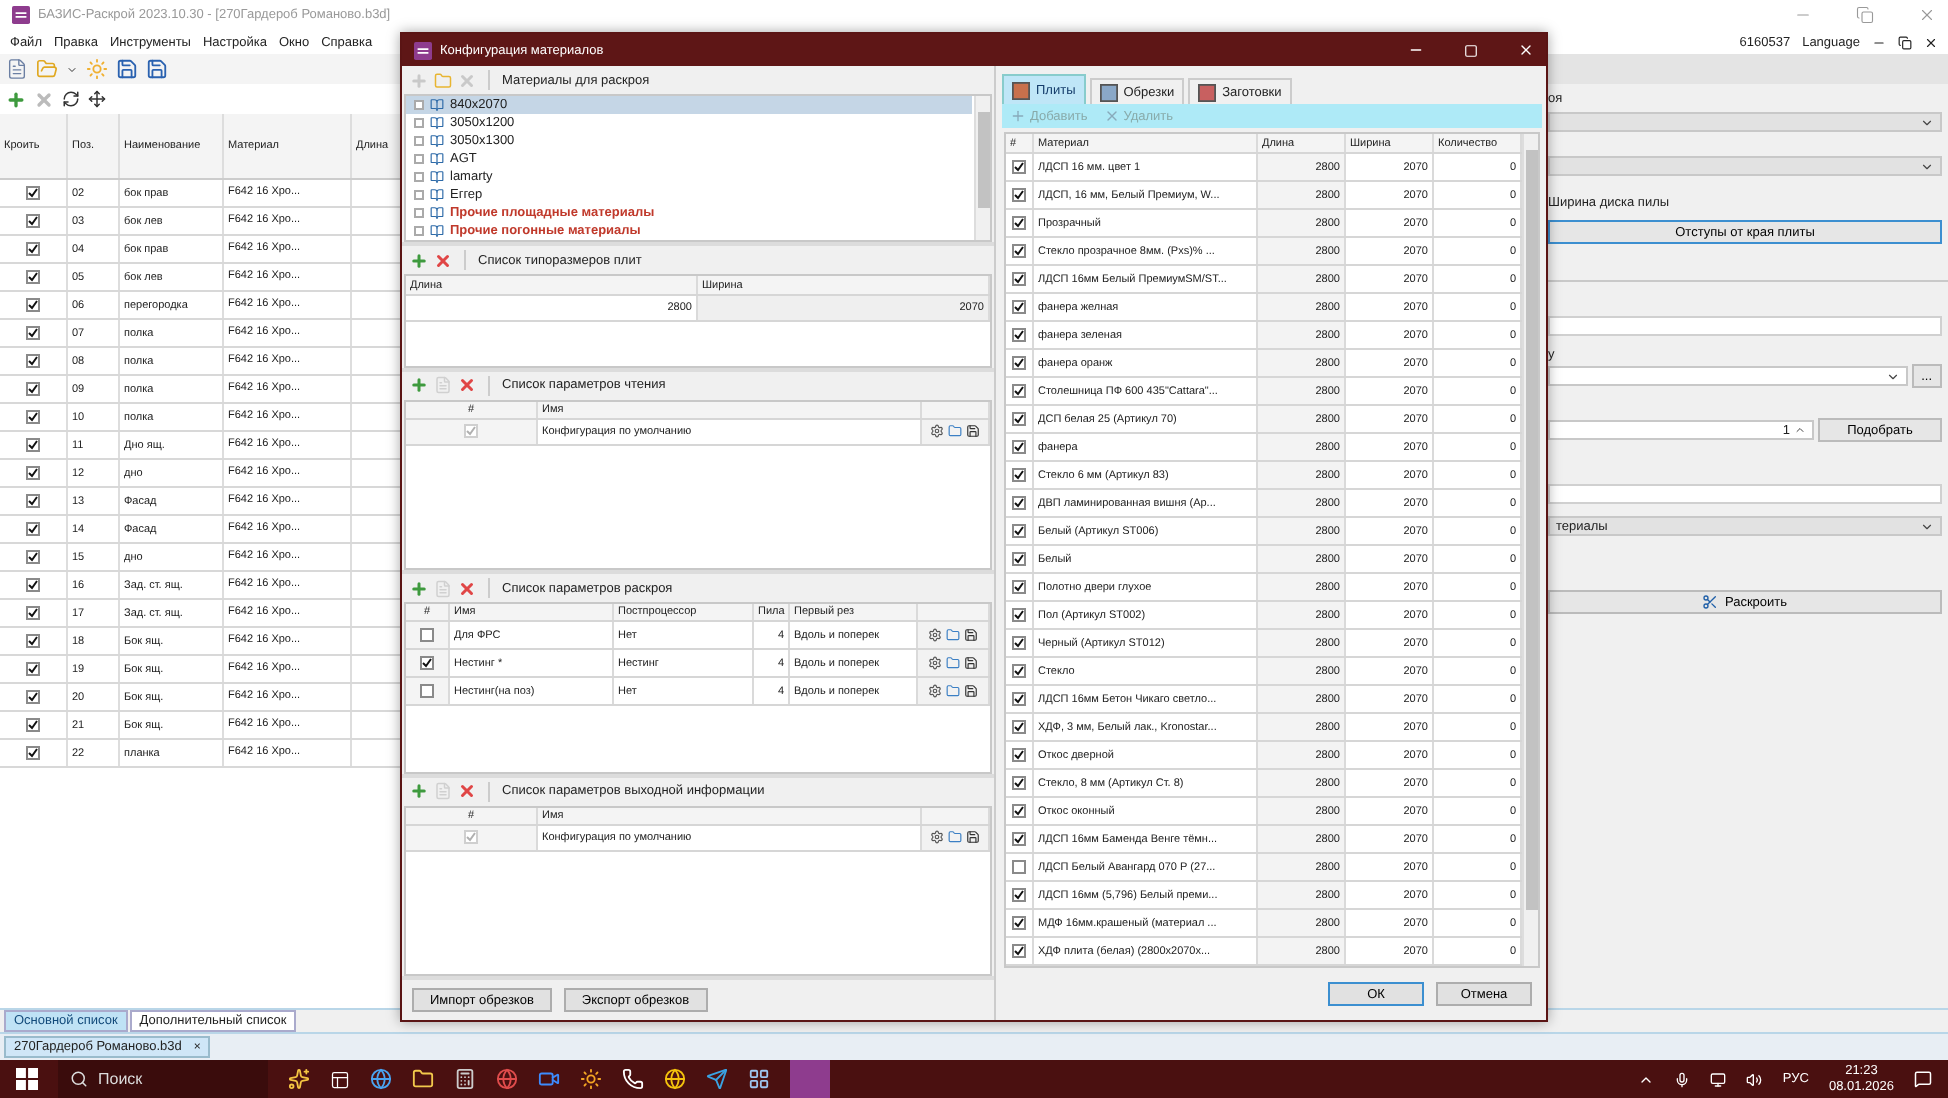 This screenshot has height=1098, width=1948. What do you see at coordinates (157, 69) in the screenshot?
I see `save-as-icon` at bounding box center [157, 69].